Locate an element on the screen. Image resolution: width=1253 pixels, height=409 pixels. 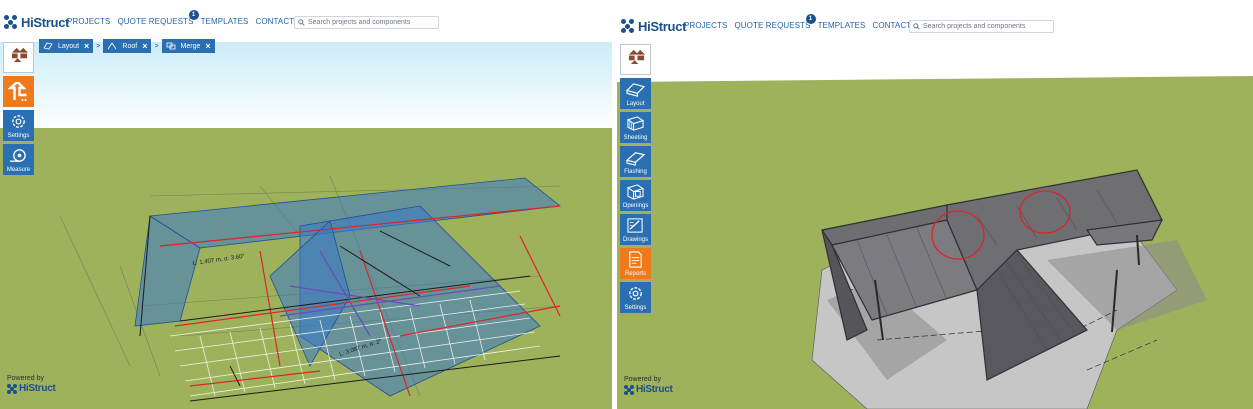
upload-button is located at coordinates (18, 91).